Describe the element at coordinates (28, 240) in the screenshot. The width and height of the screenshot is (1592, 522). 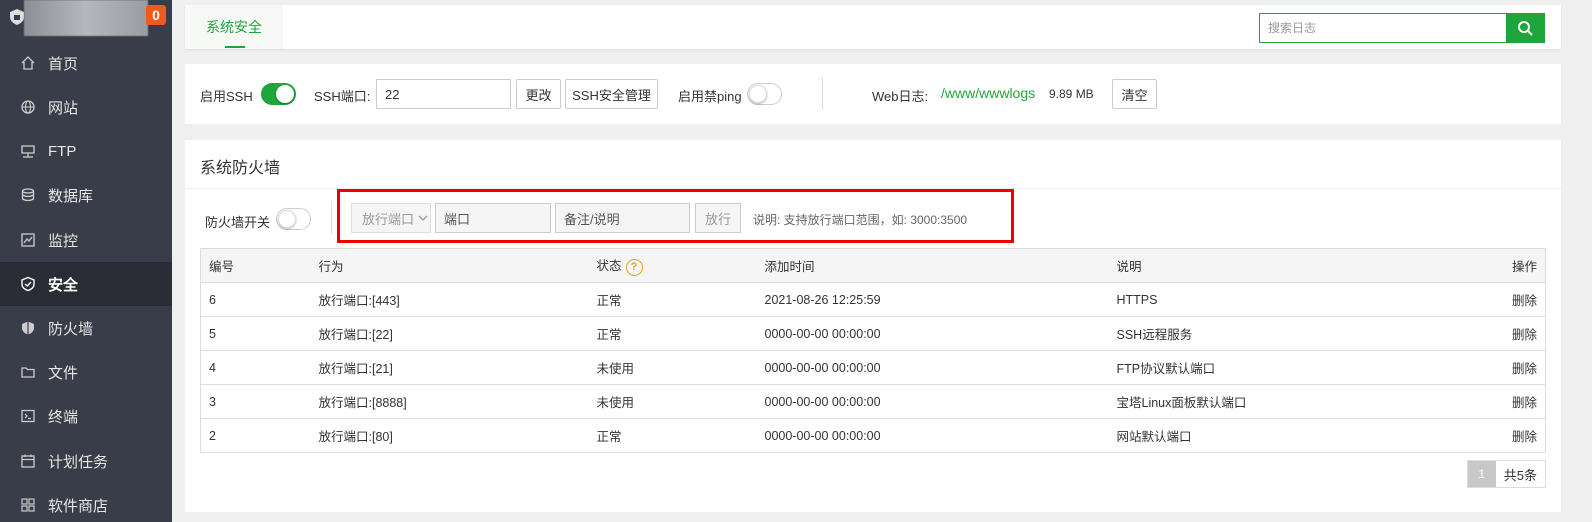
I see `monitor-icon` at that location.